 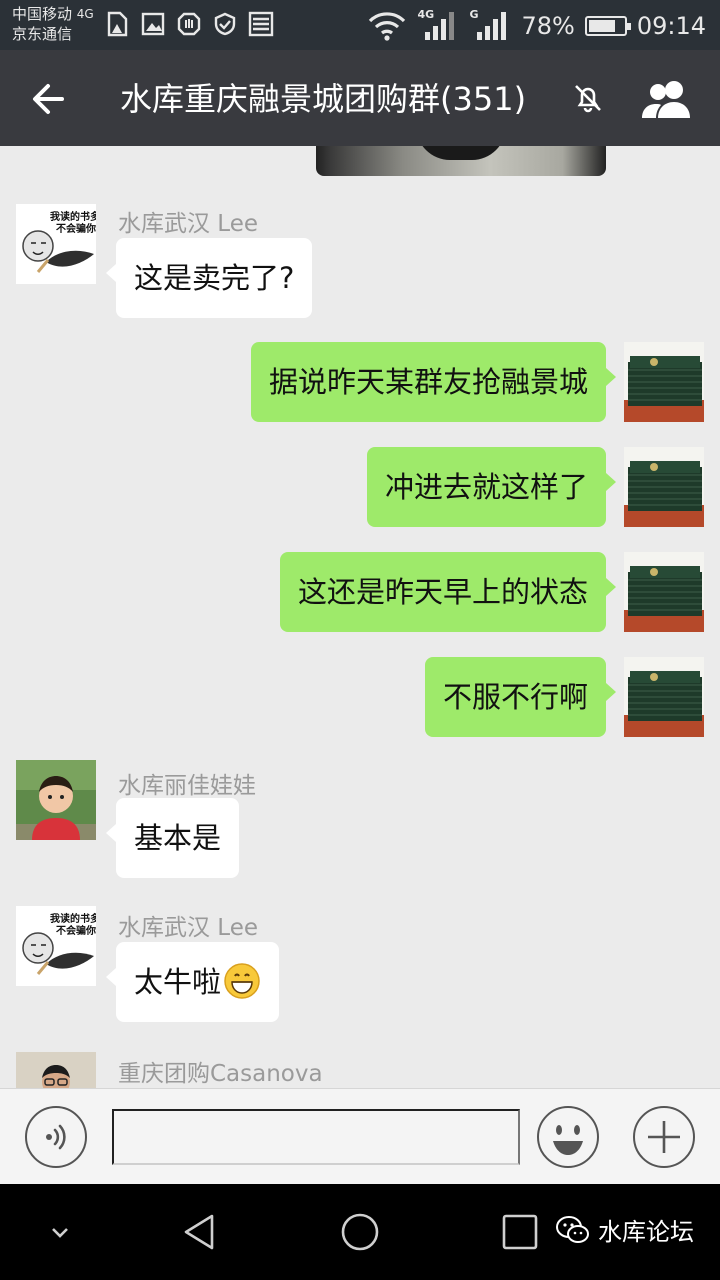 I want to click on person-avatar-image, so click(x=56, y=1070).